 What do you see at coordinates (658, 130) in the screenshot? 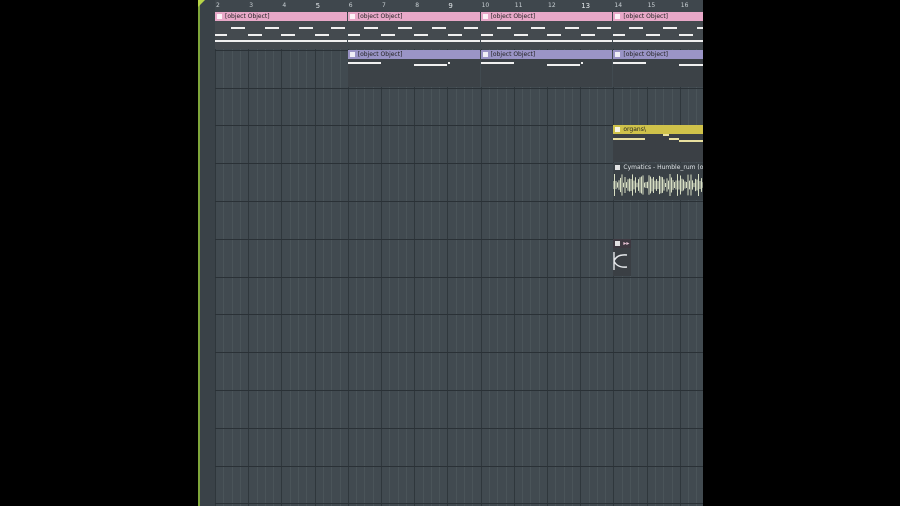
I see `clip-header: organs\` at bounding box center [658, 130].